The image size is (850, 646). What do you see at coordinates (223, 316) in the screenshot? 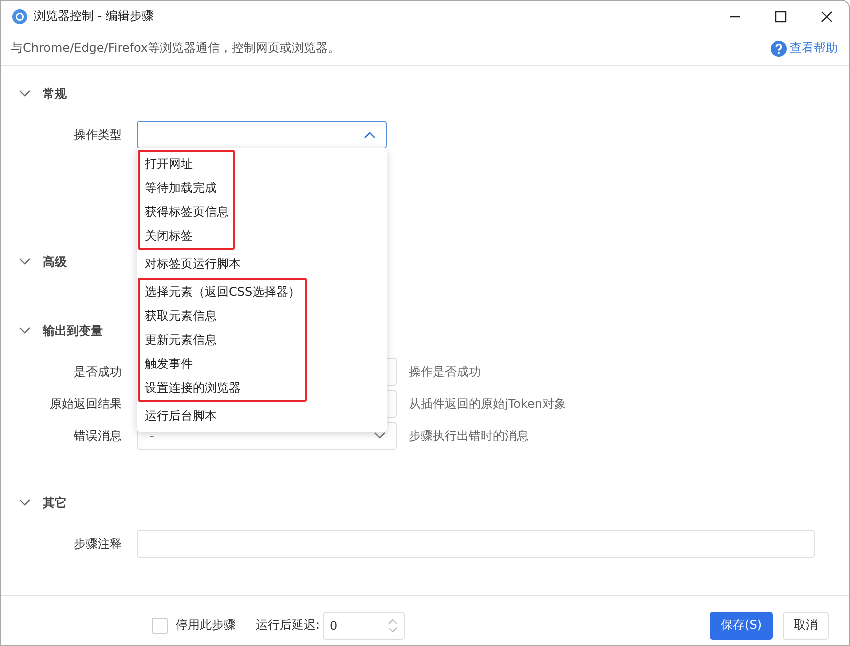
I see `dropdown-option: 获取元素信息` at bounding box center [223, 316].